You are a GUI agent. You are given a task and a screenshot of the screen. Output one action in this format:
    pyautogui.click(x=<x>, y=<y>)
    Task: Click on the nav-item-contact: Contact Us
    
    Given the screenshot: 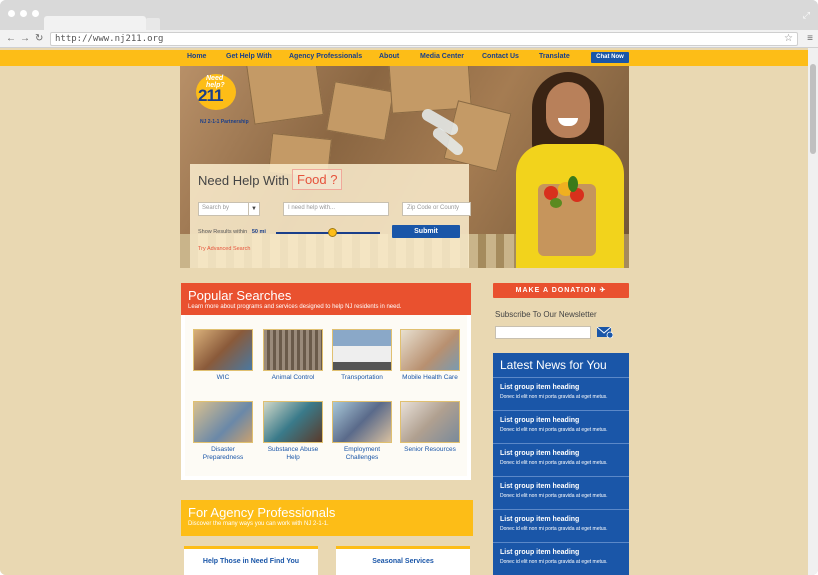 What is the action you would take?
    pyautogui.click(x=500, y=56)
    